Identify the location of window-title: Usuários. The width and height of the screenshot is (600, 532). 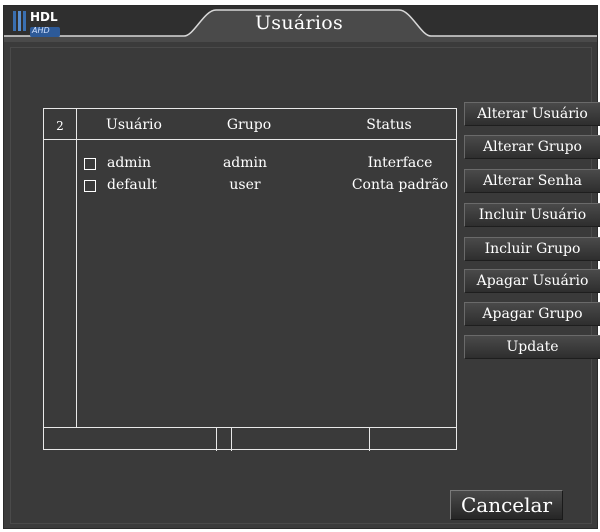
(299, 23).